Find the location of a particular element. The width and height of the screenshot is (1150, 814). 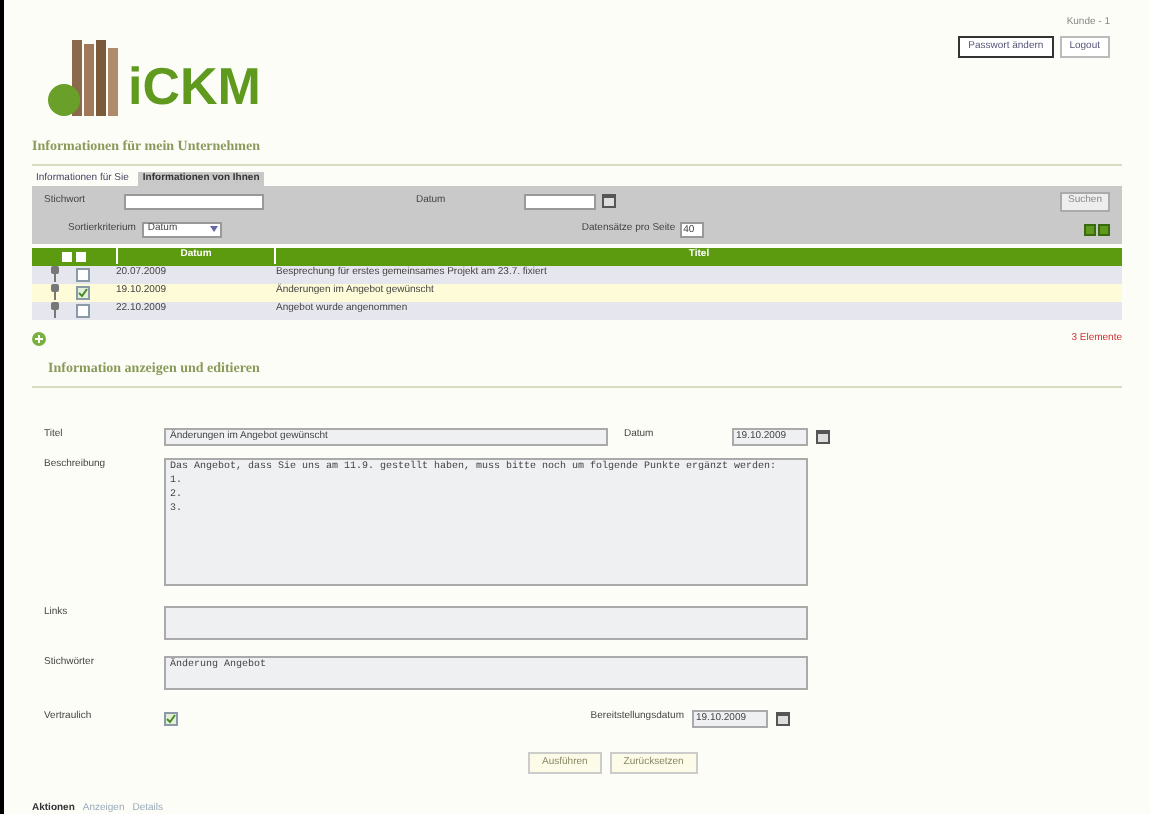

add-icon is located at coordinates (39, 338).